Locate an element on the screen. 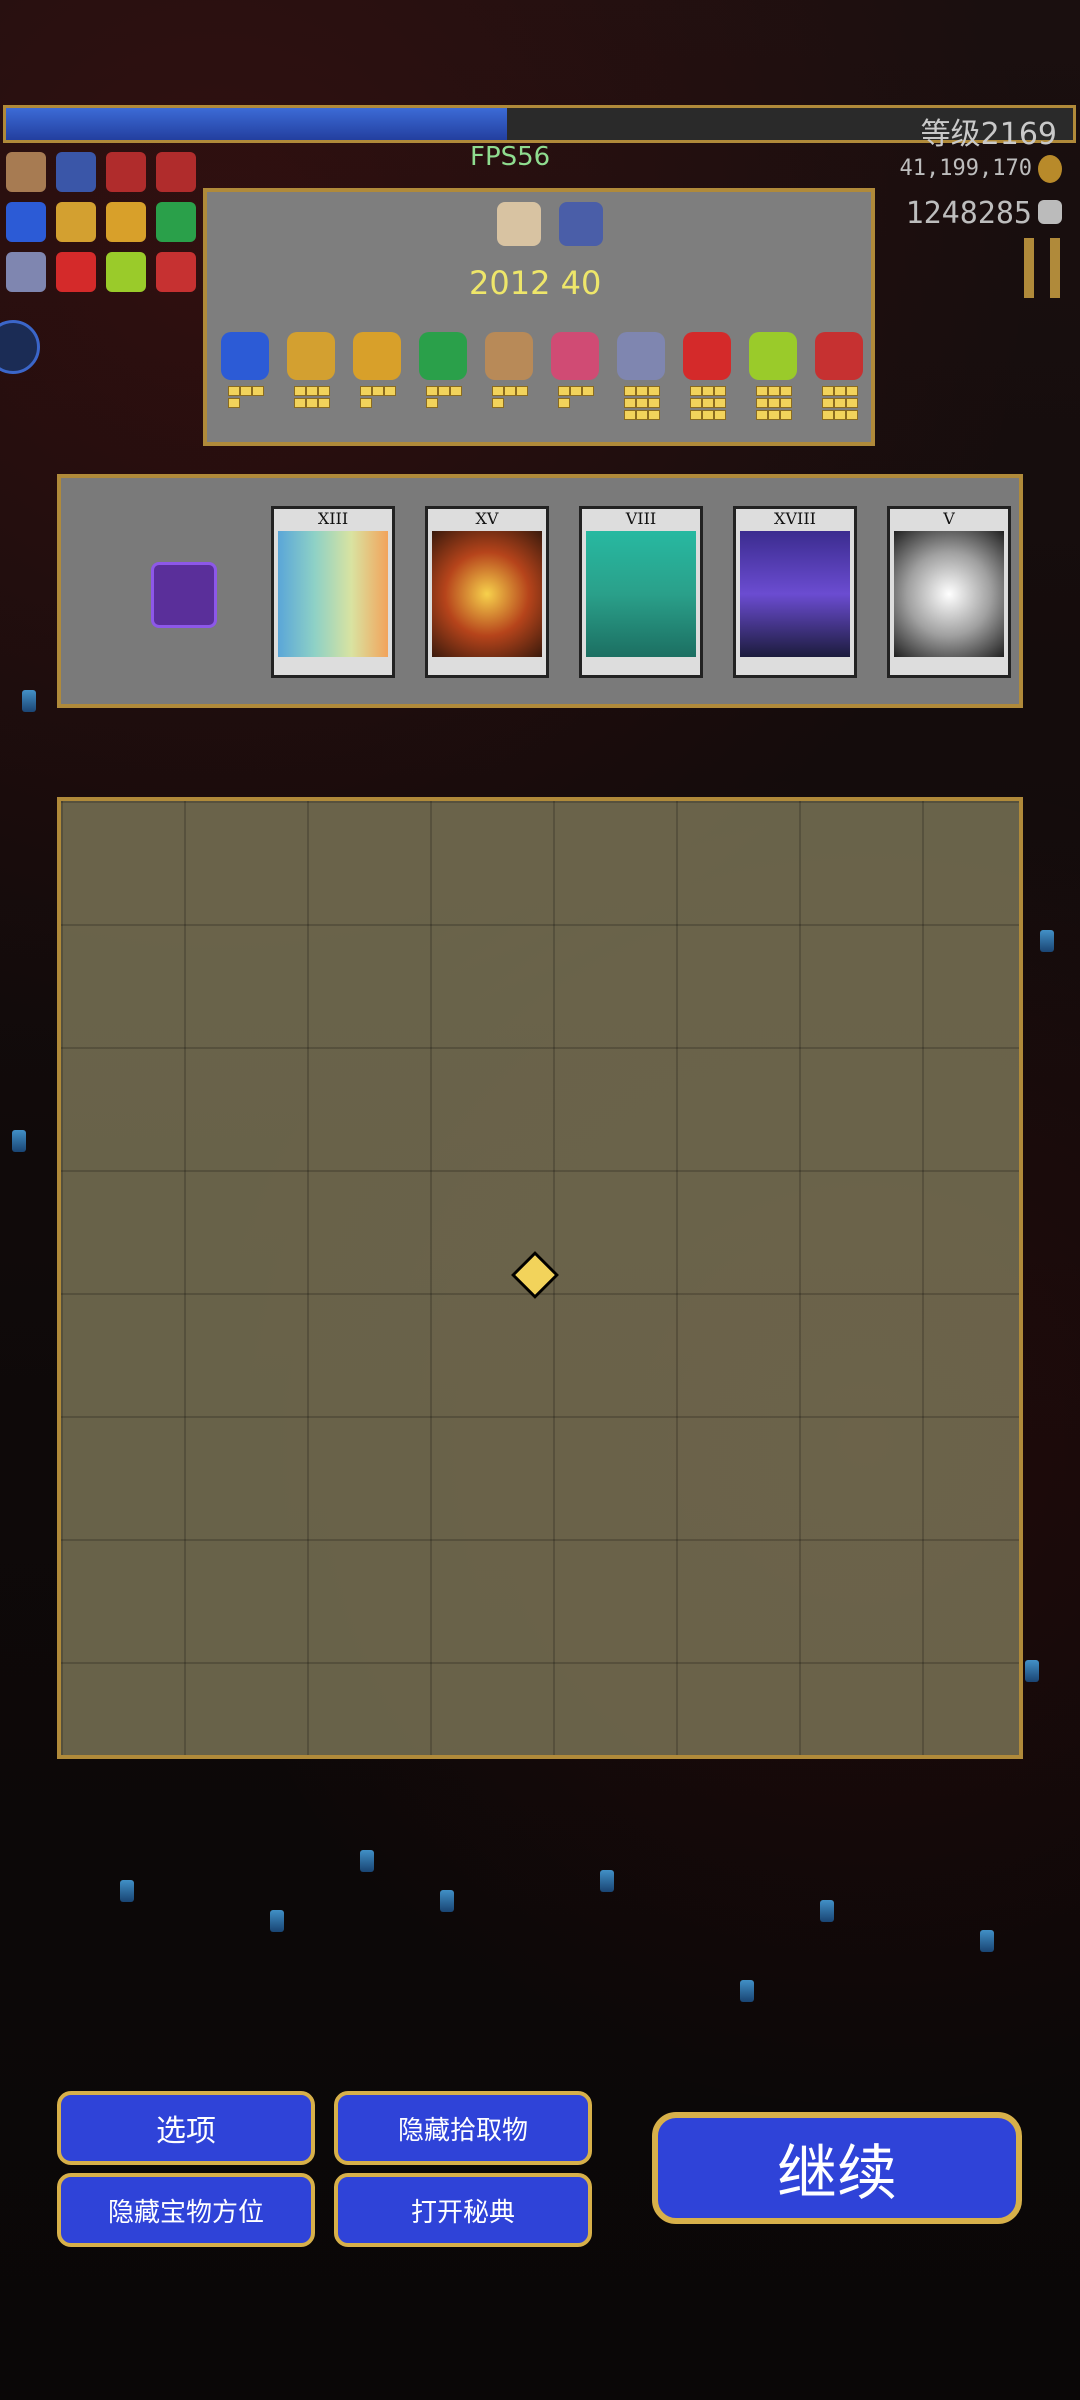 The height and width of the screenshot is (2400, 1080). item-silver-ring is located at coordinates (641, 376).